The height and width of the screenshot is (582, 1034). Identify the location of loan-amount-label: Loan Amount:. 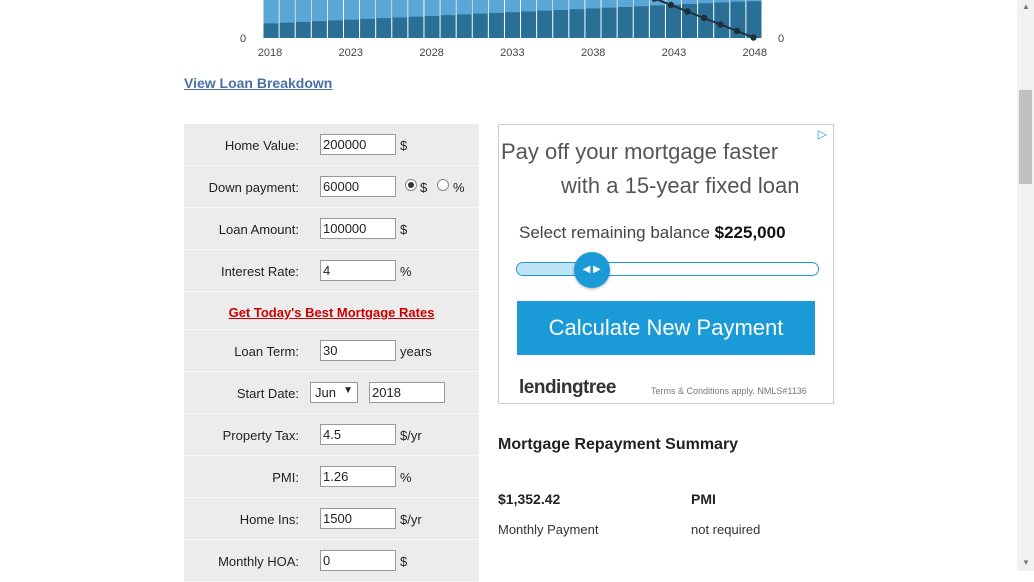
(258, 229).